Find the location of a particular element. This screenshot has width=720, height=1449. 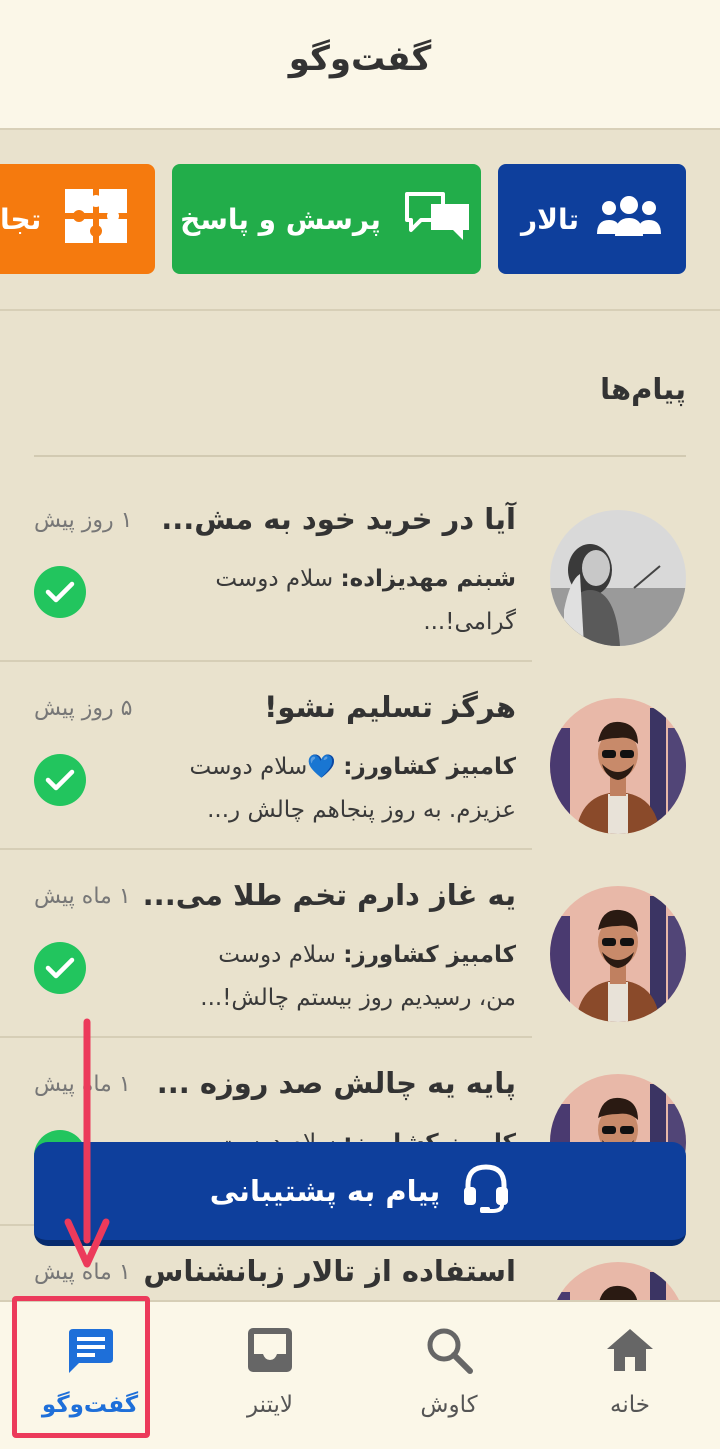

nav-search-label: کاوش is located at coordinates (449, 1405).